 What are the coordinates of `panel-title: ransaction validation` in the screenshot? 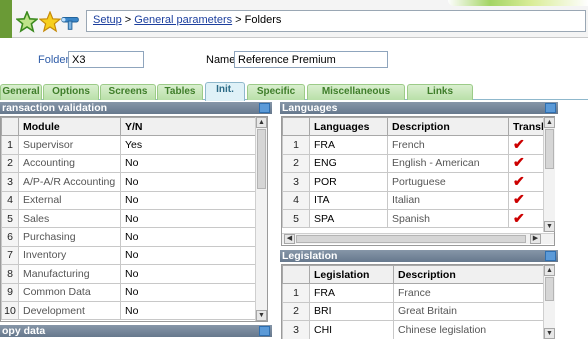 It's located at (136, 108).